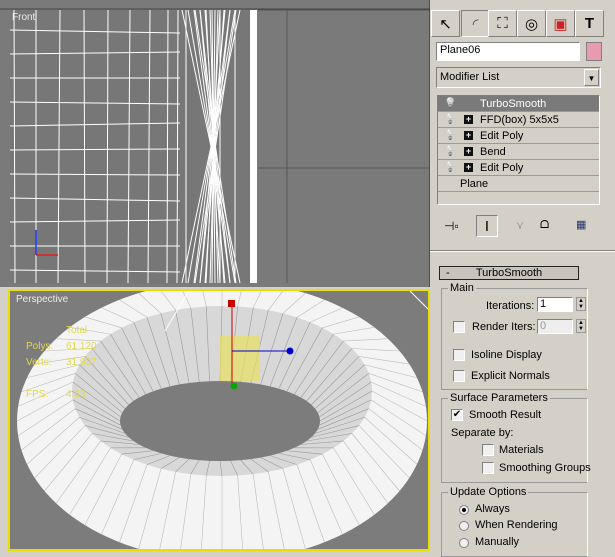 The width and height of the screenshot is (615, 557). What do you see at coordinates (493, 152) in the screenshot?
I see `stack-item-label: Bend` at bounding box center [493, 152].